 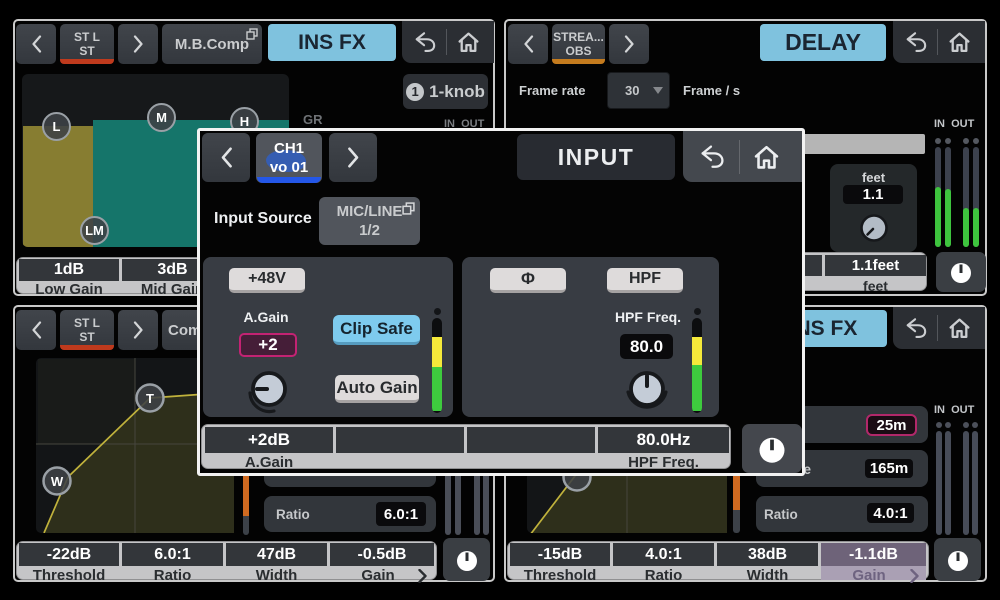 I want to click on svg-text: W, so click(x=57, y=481).